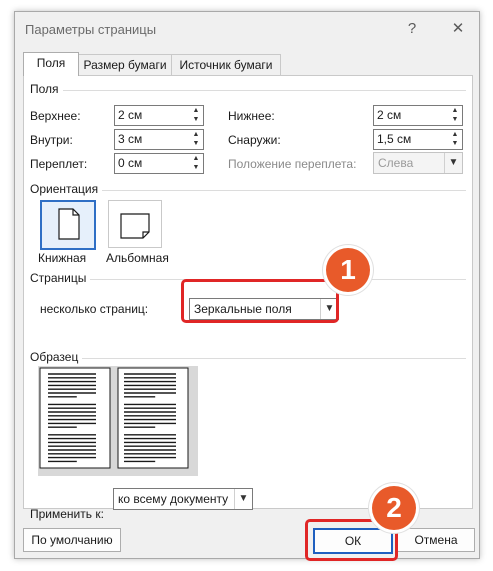  I want to click on cancel-button: Отмена, so click(436, 540).